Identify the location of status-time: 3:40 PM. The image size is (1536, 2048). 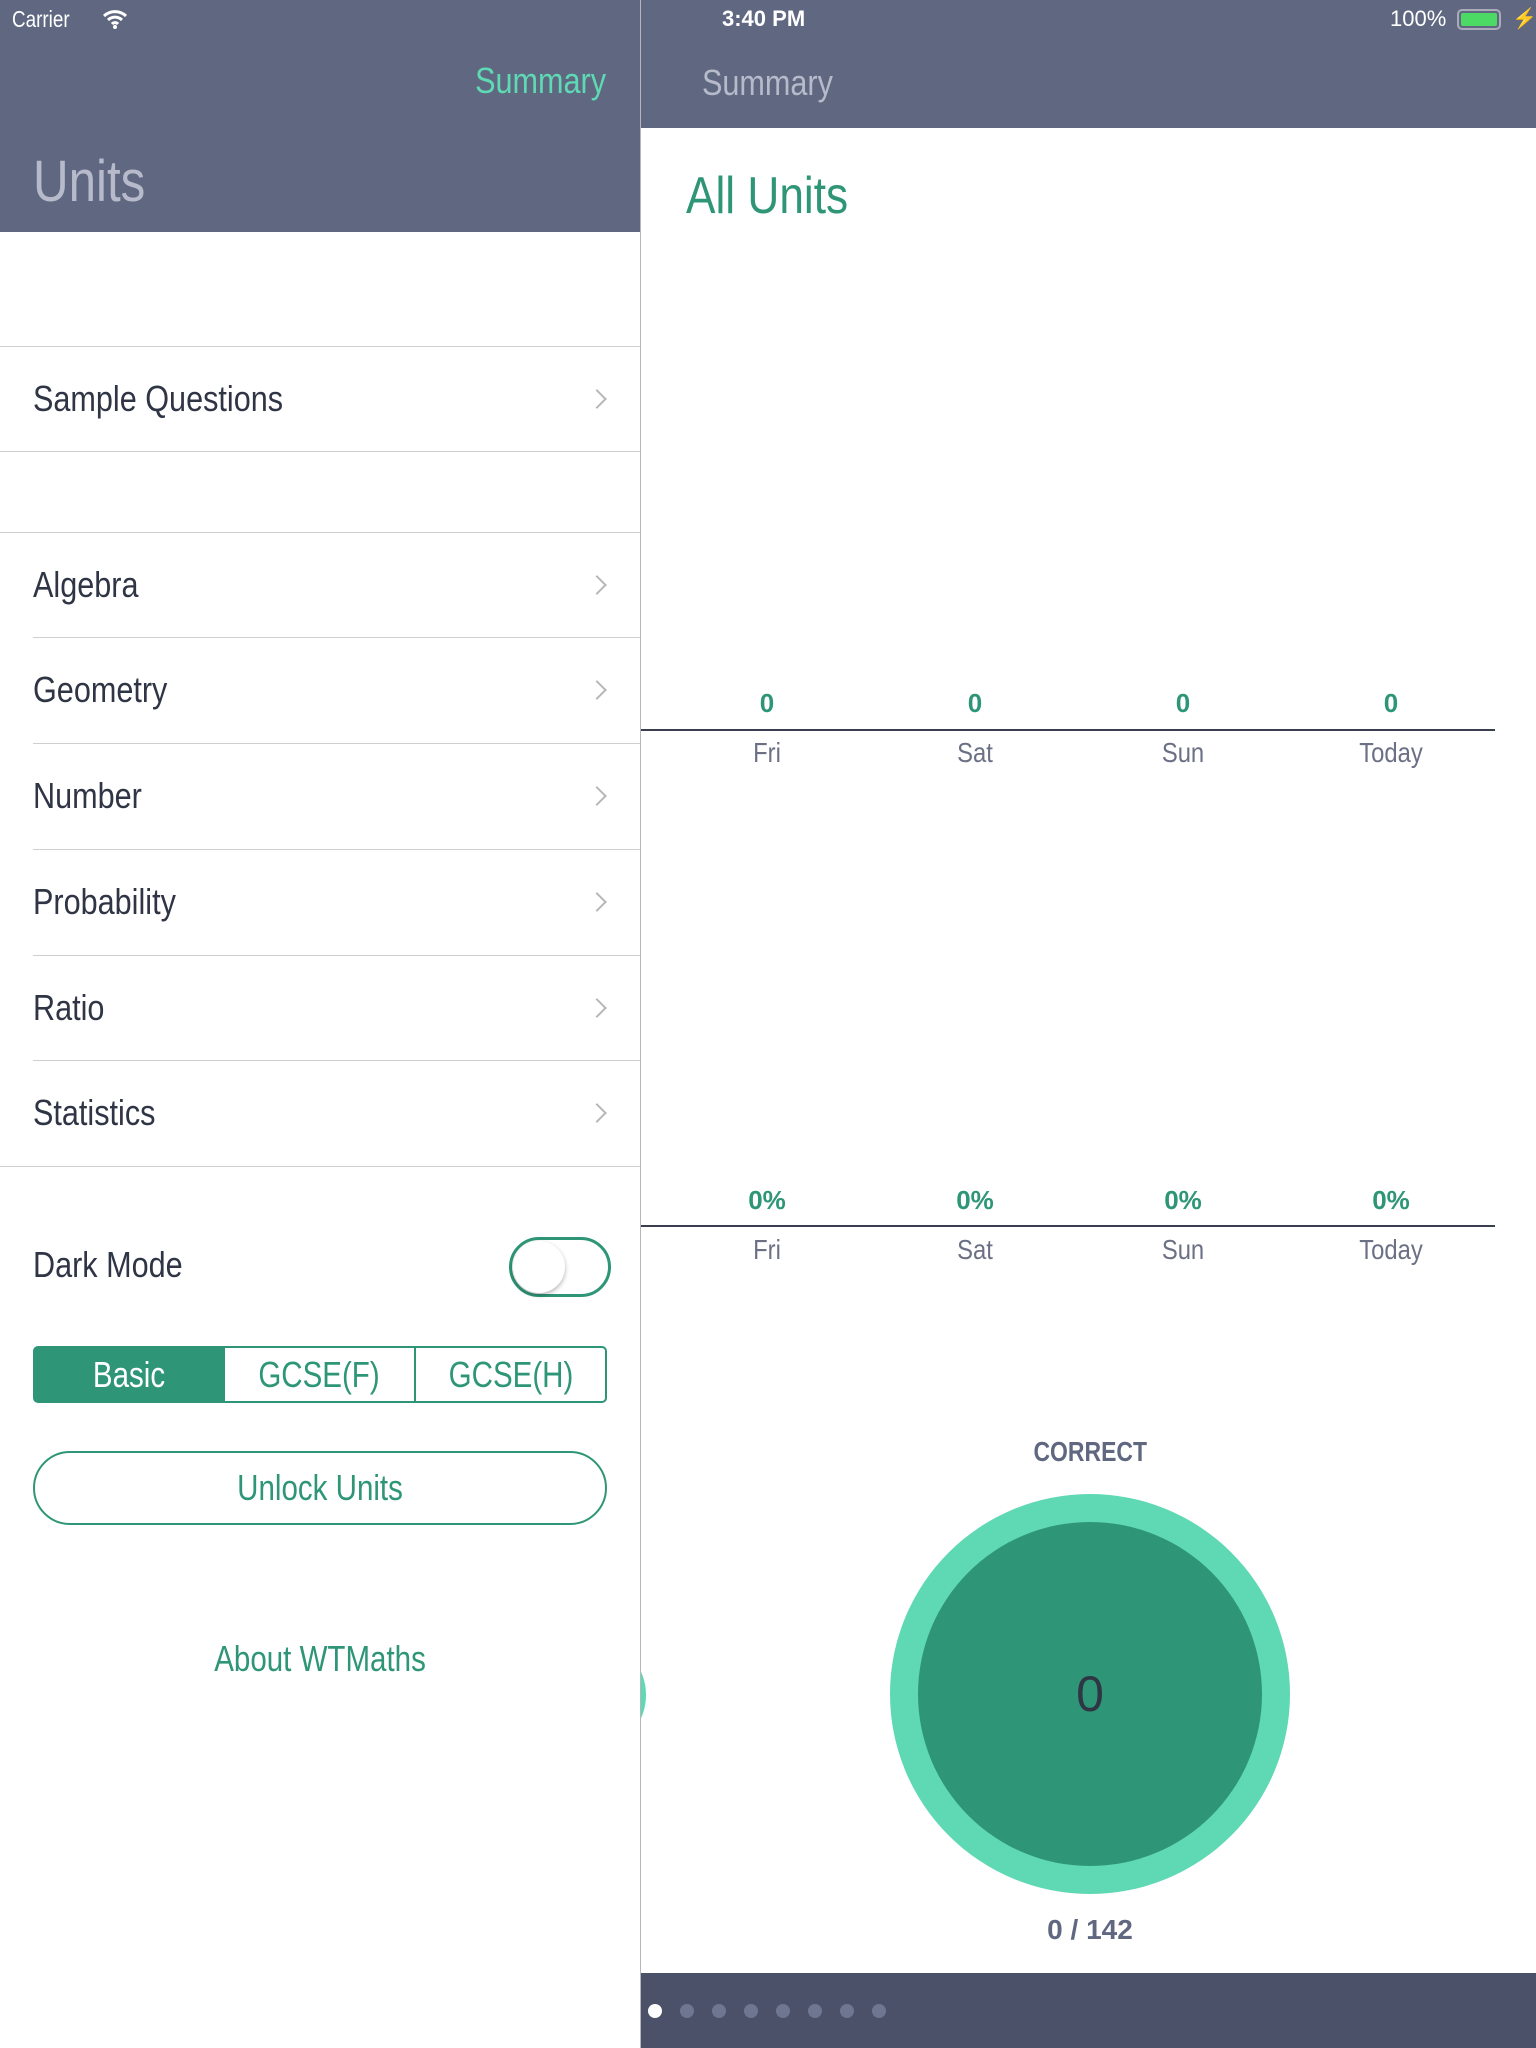
(764, 18).